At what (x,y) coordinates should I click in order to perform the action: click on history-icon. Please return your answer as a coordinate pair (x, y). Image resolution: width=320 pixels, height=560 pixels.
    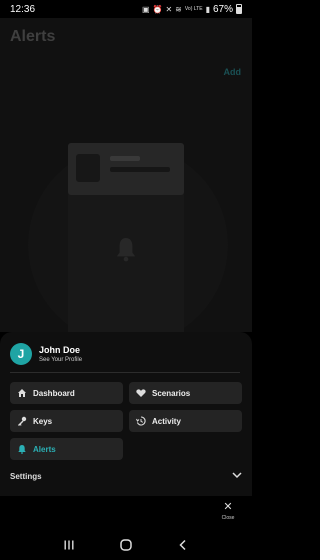
    Looking at the image, I should click on (141, 421).